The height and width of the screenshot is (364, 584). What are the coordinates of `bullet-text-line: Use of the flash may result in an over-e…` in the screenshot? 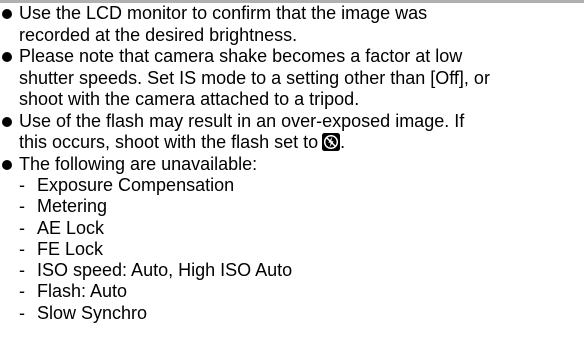 It's located at (242, 120).